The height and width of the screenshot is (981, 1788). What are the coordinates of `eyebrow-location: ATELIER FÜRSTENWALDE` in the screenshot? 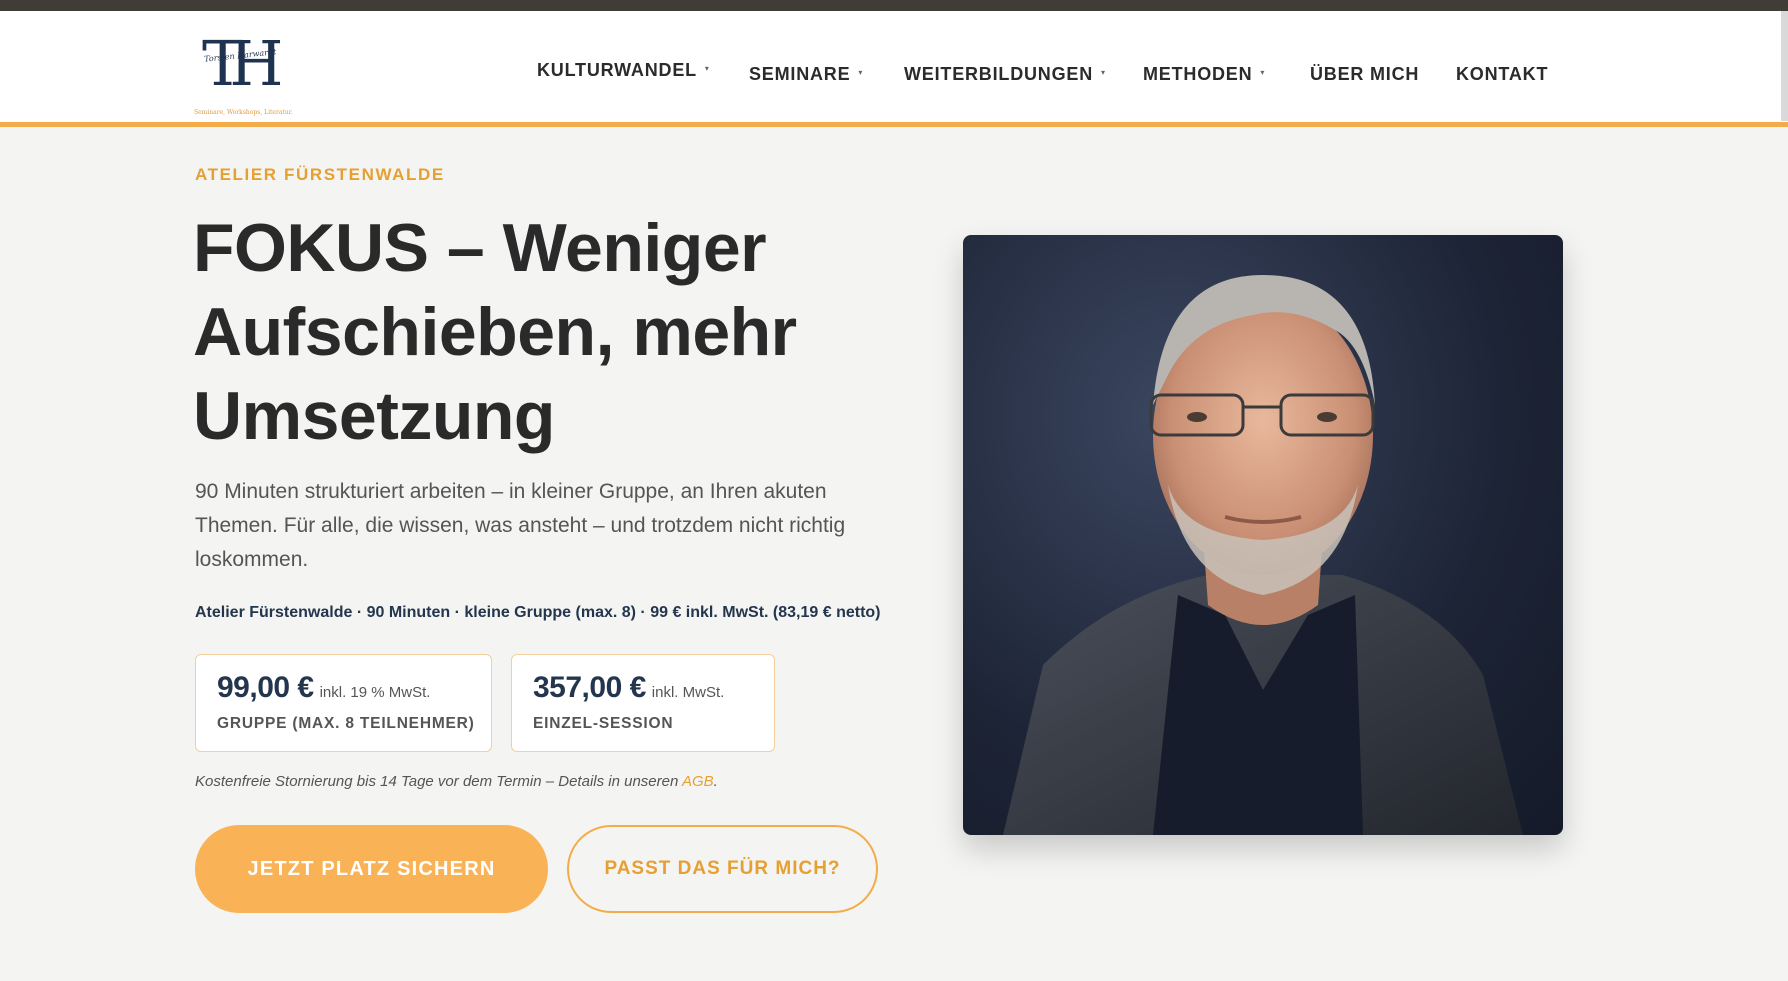 It's located at (320, 174).